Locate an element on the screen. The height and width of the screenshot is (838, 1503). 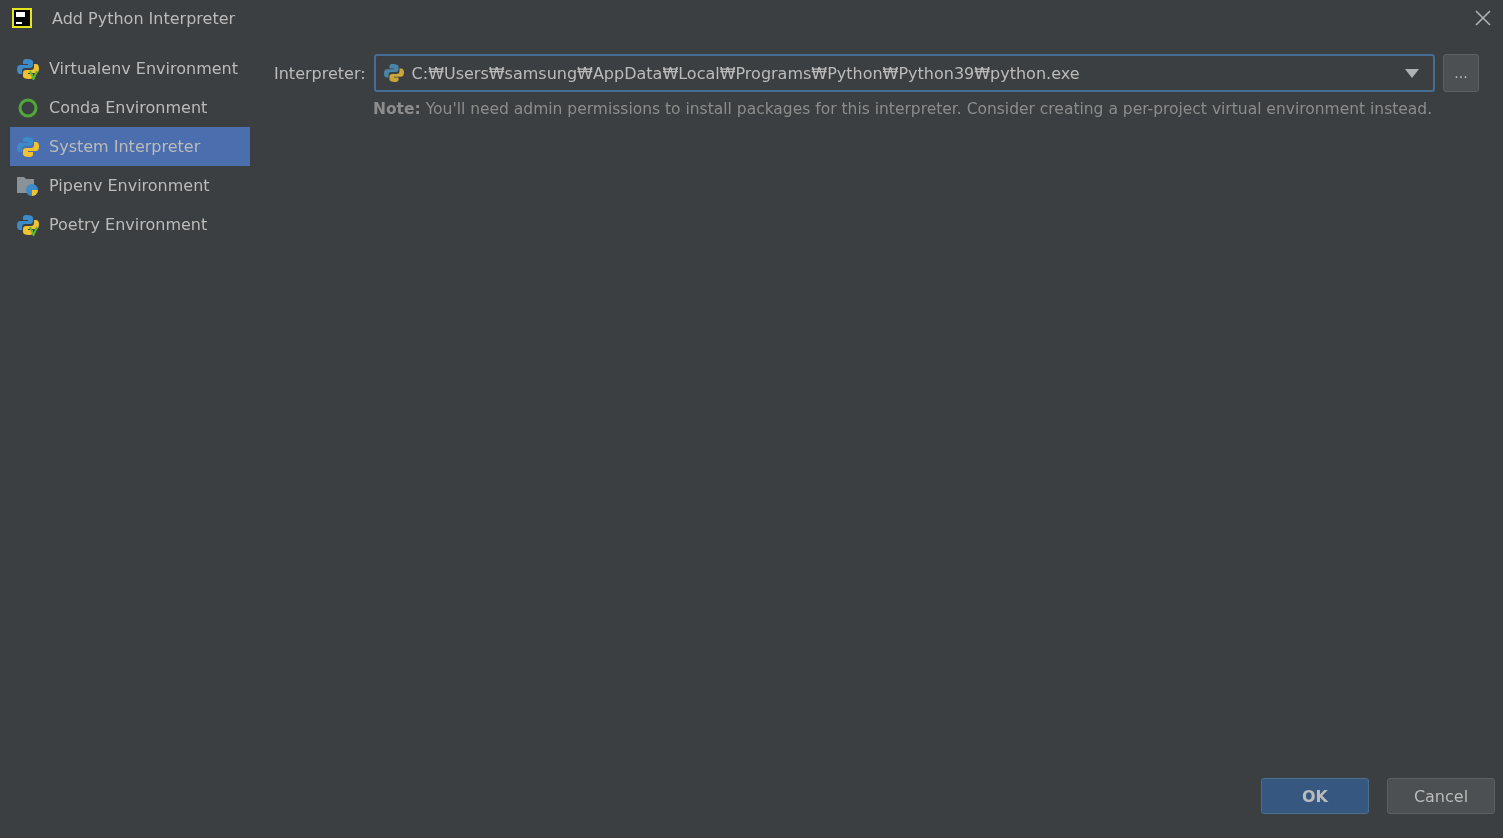
interpreter-dropdown: C:₩Users₩samsung₩AppData₩Local₩Programs₩Python₩Python39₩python.exe is located at coordinates (904, 73).